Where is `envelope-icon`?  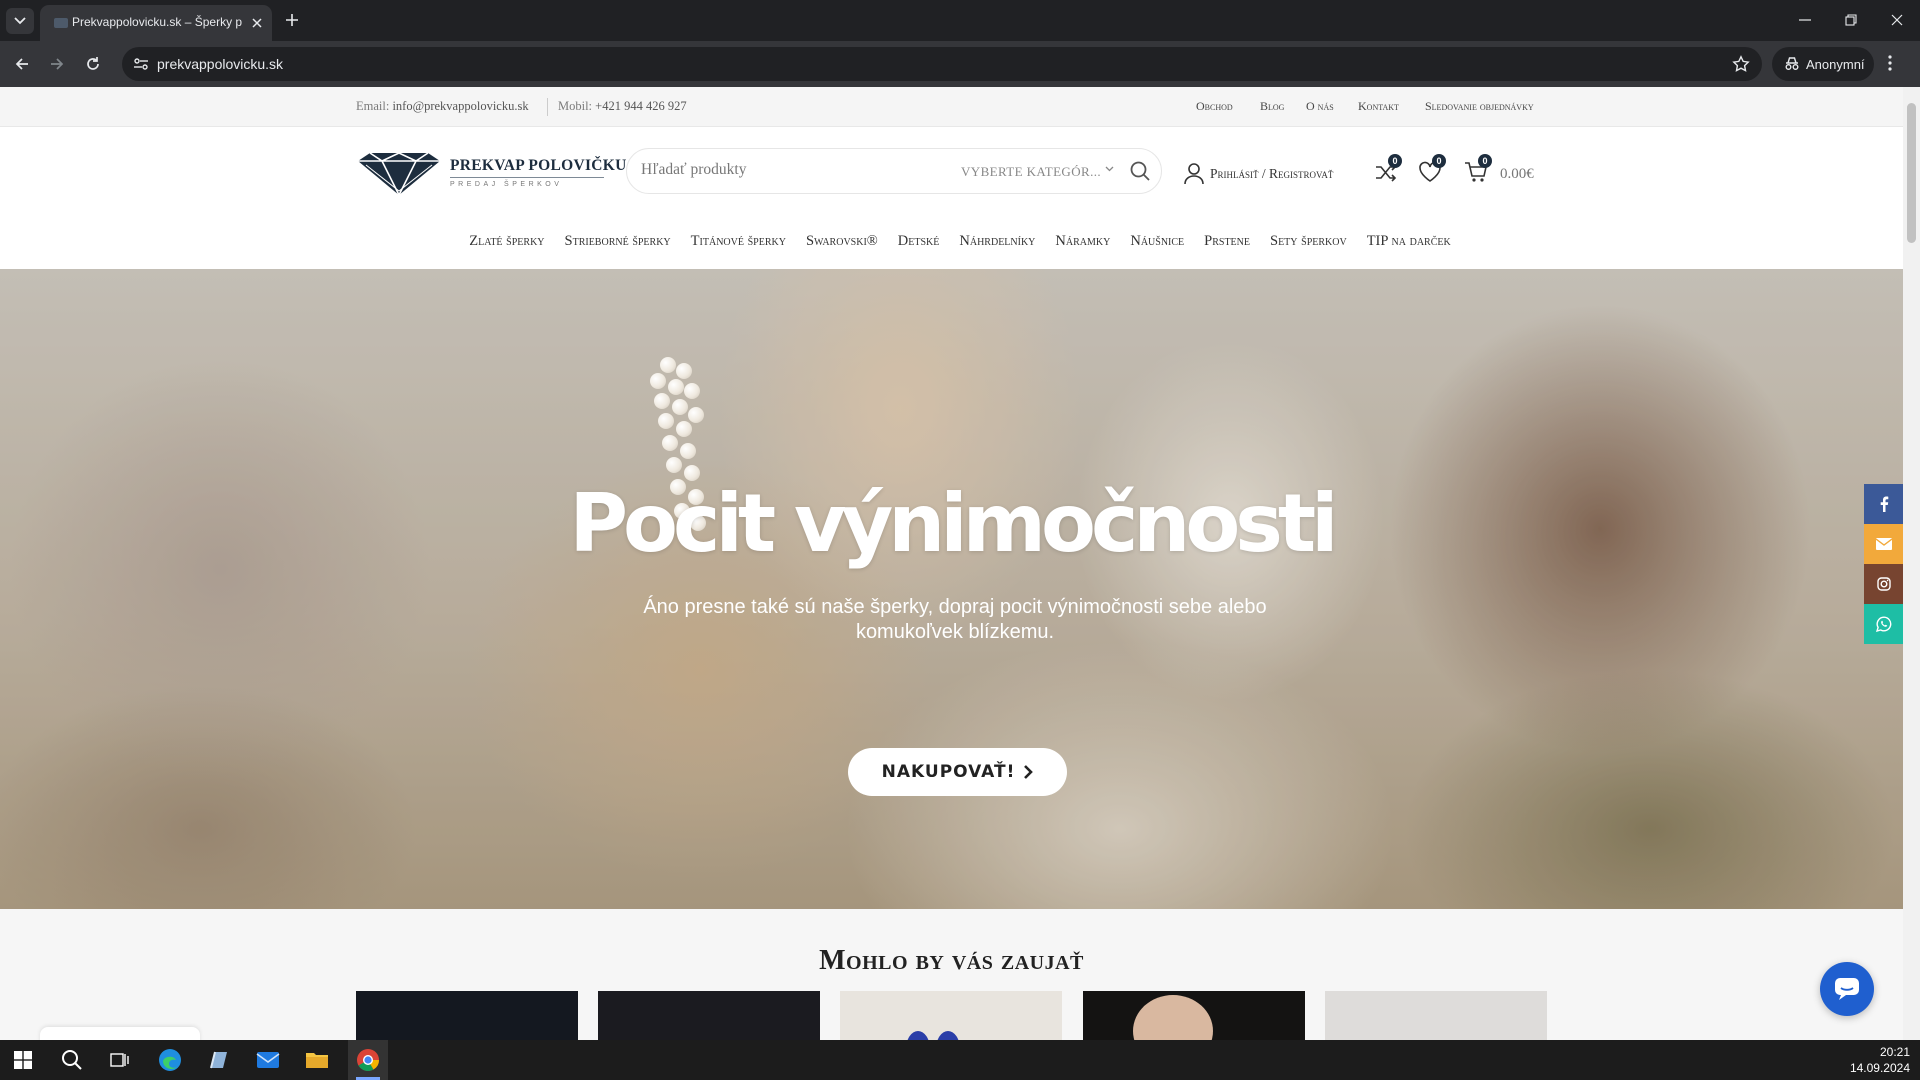 envelope-icon is located at coordinates (1883, 544).